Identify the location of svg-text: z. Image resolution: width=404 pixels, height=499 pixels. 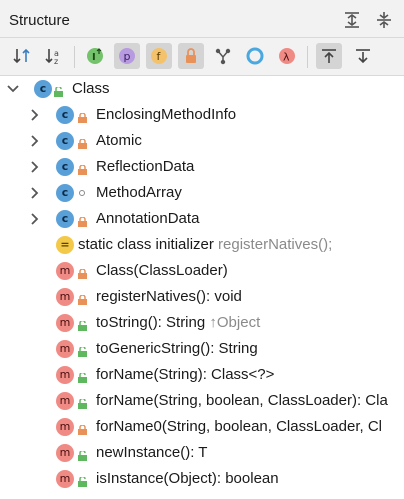
(56, 61).